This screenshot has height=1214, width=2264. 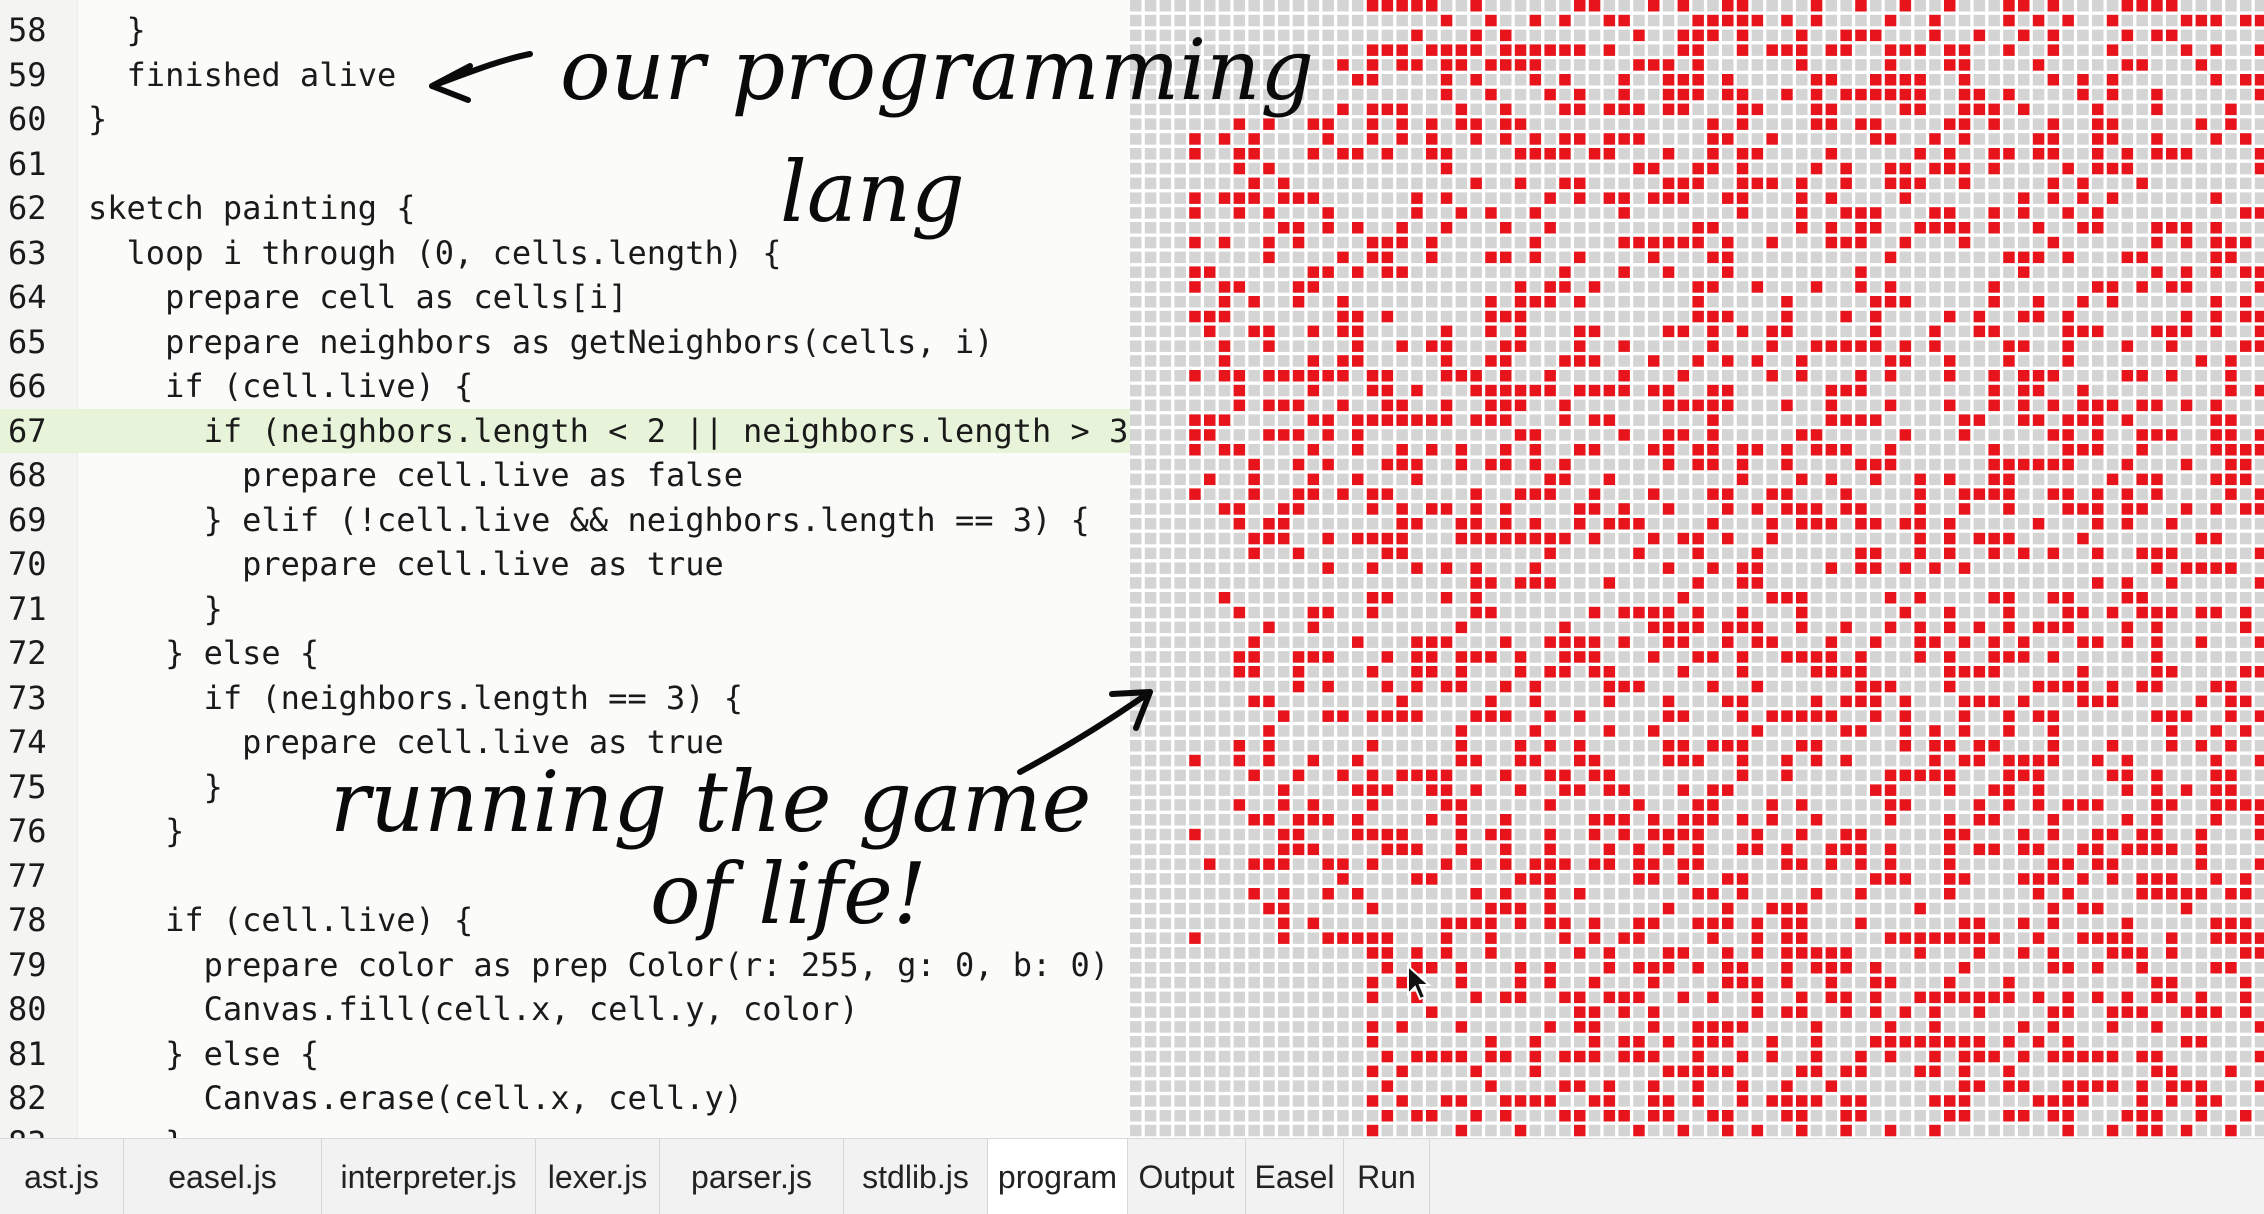 What do you see at coordinates (415, 475) in the screenshot?
I see `code-text: prepare cell.live as false` at bounding box center [415, 475].